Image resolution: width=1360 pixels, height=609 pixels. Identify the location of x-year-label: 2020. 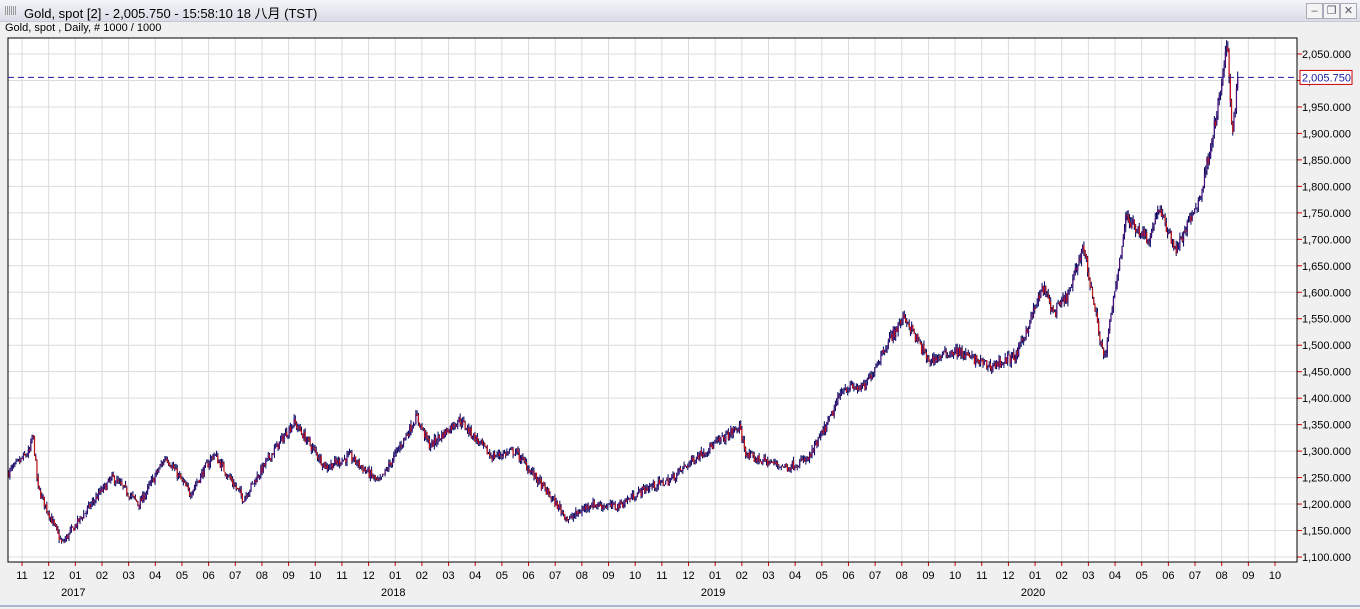
(1033, 593).